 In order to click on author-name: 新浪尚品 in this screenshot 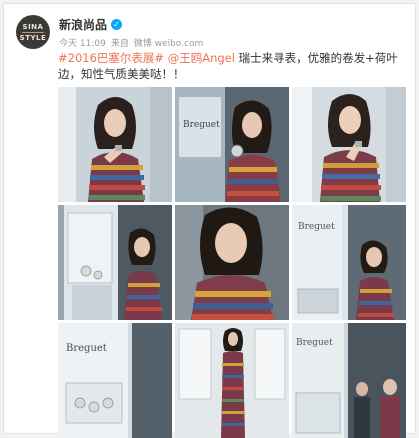, I will do `click(83, 24)`.